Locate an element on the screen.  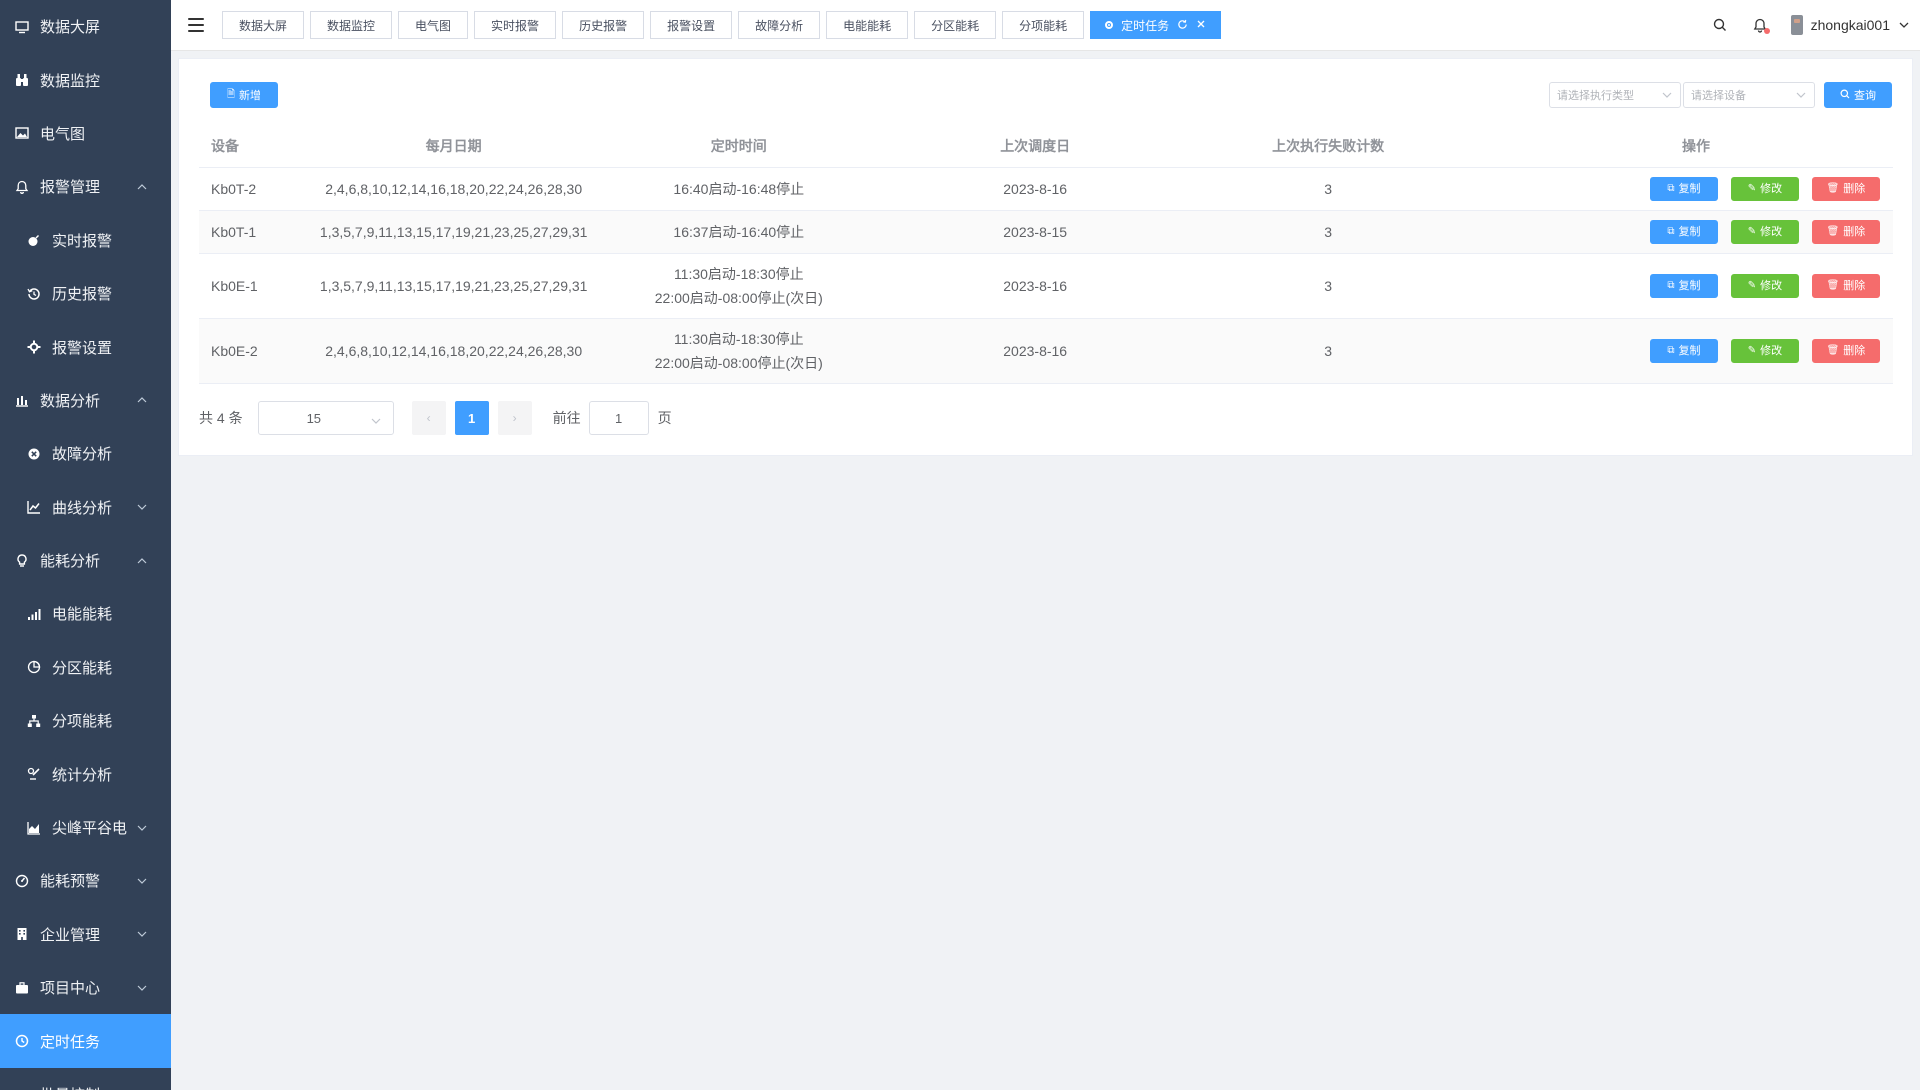
close-icon is located at coordinates (1201, 25).